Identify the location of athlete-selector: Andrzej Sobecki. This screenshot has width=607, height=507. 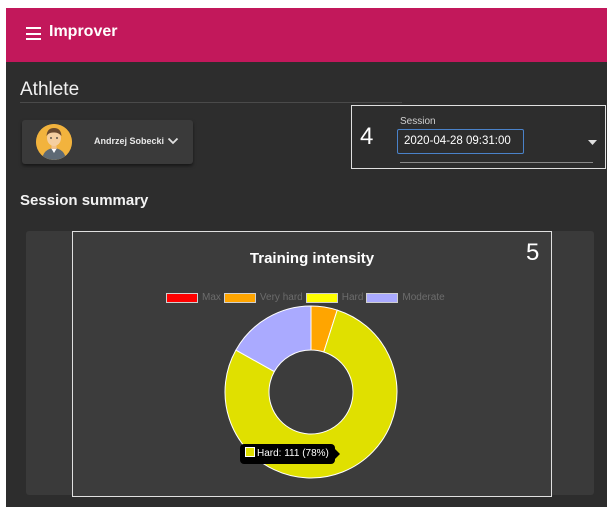
(107, 142).